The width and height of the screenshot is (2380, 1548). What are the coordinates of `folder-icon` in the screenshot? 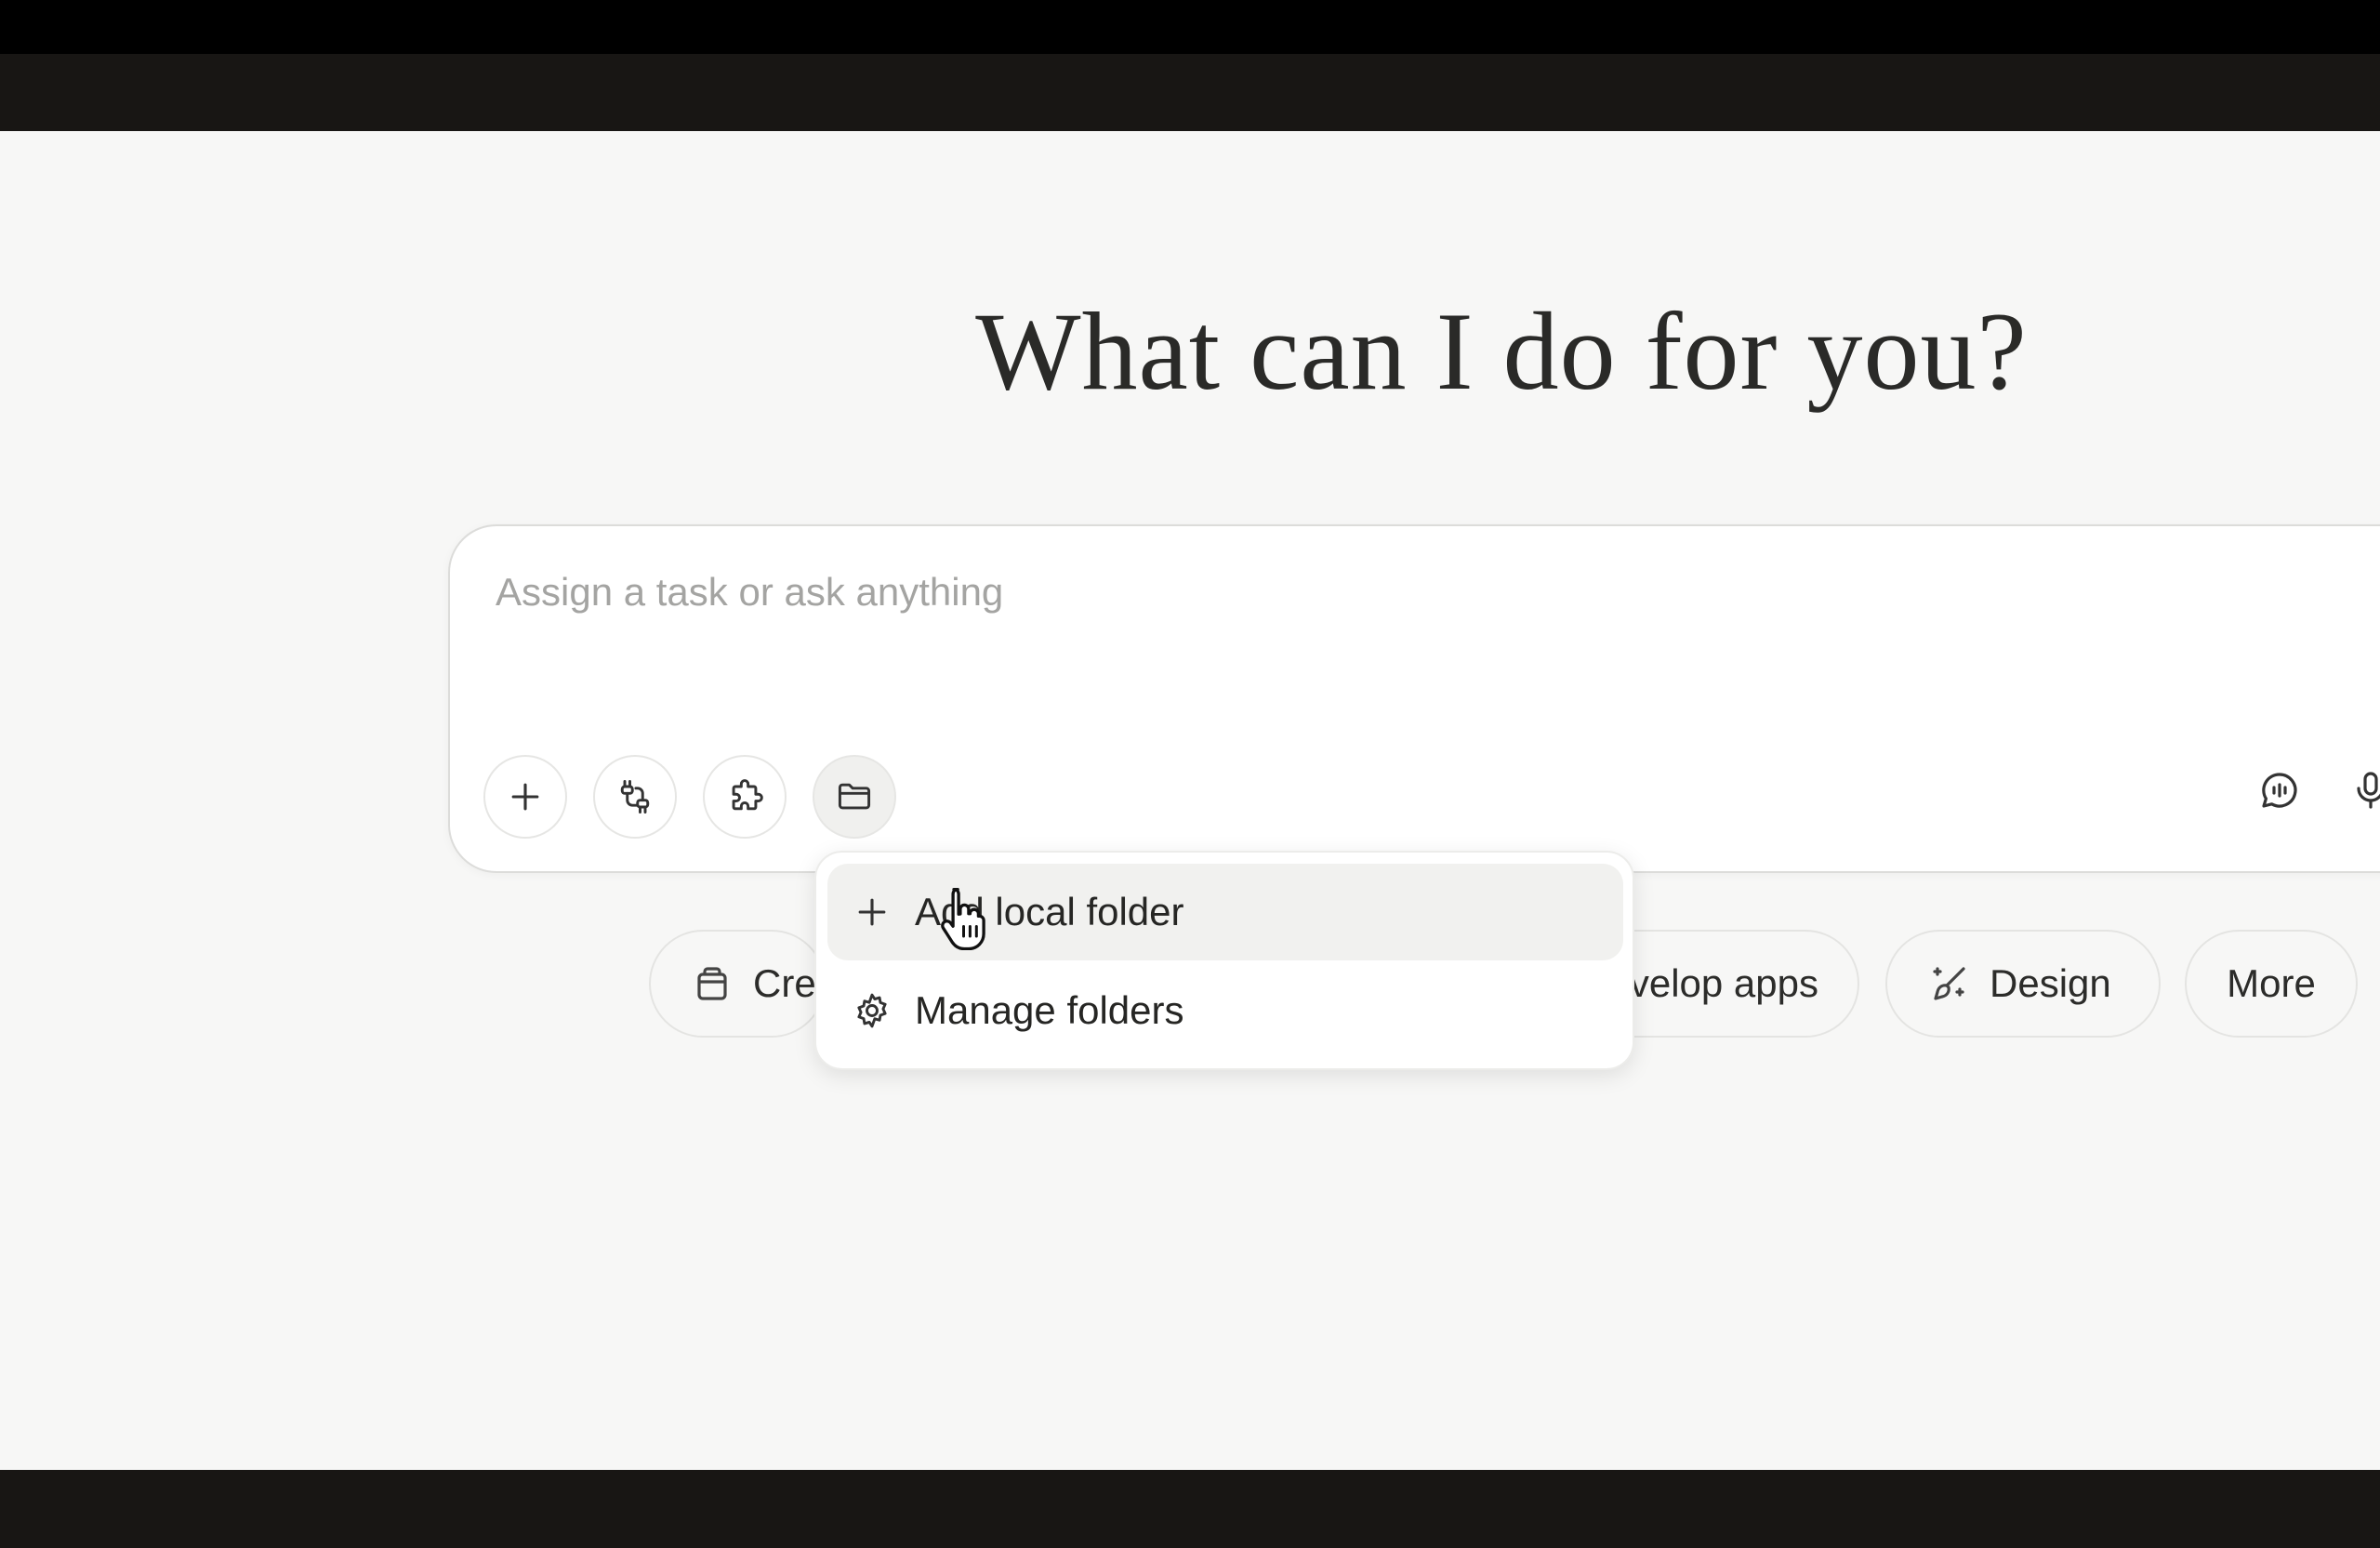 It's located at (854, 796).